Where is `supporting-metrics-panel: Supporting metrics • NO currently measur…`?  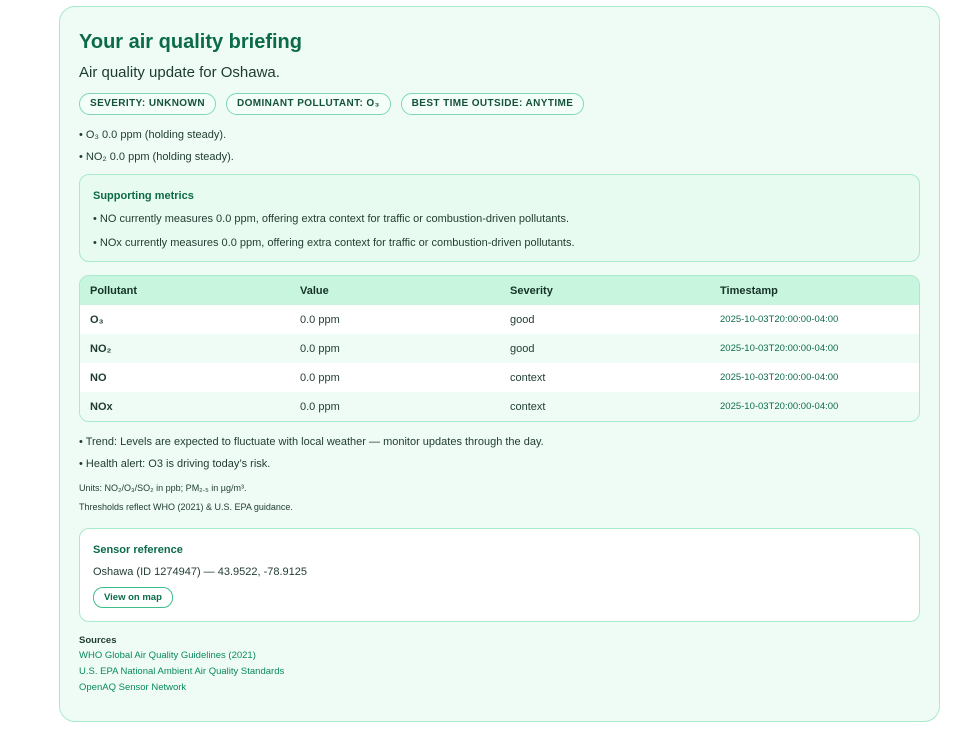
supporting-metrics-panel: Supporting metrics • NO currently measur… is located at coordinates (499, 218).